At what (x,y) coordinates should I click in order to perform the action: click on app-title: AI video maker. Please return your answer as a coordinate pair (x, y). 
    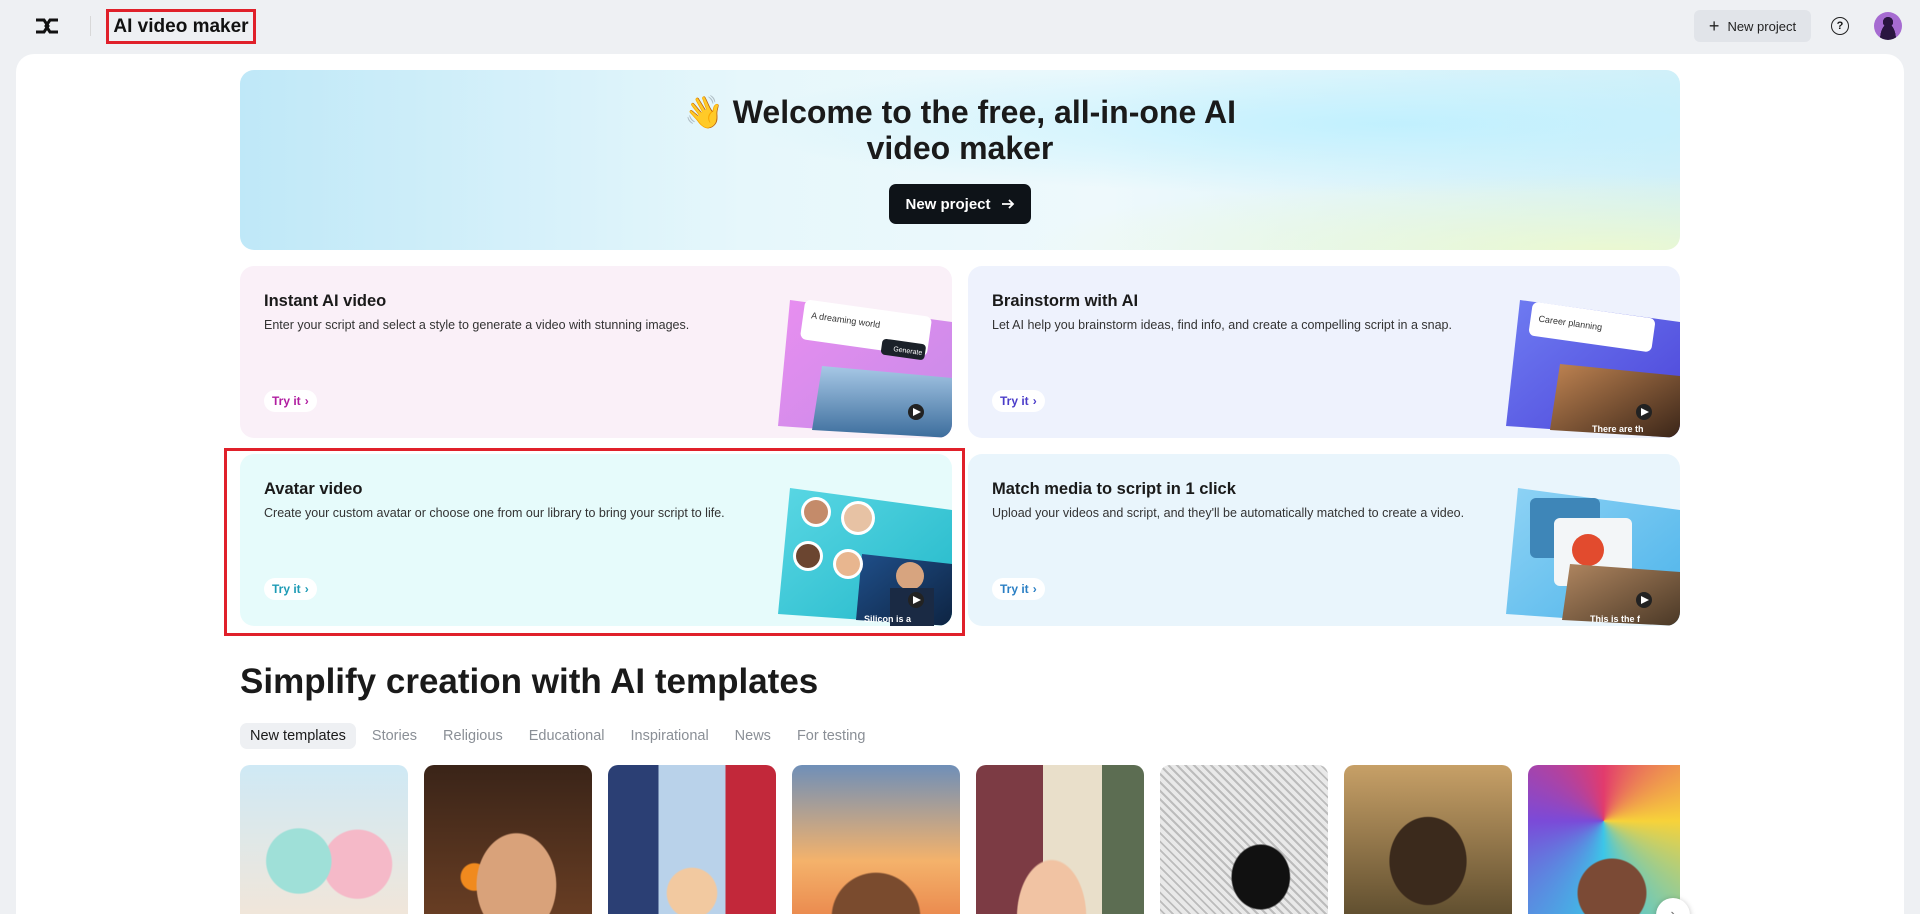
    Looking at the image, I should click on (181, 26).